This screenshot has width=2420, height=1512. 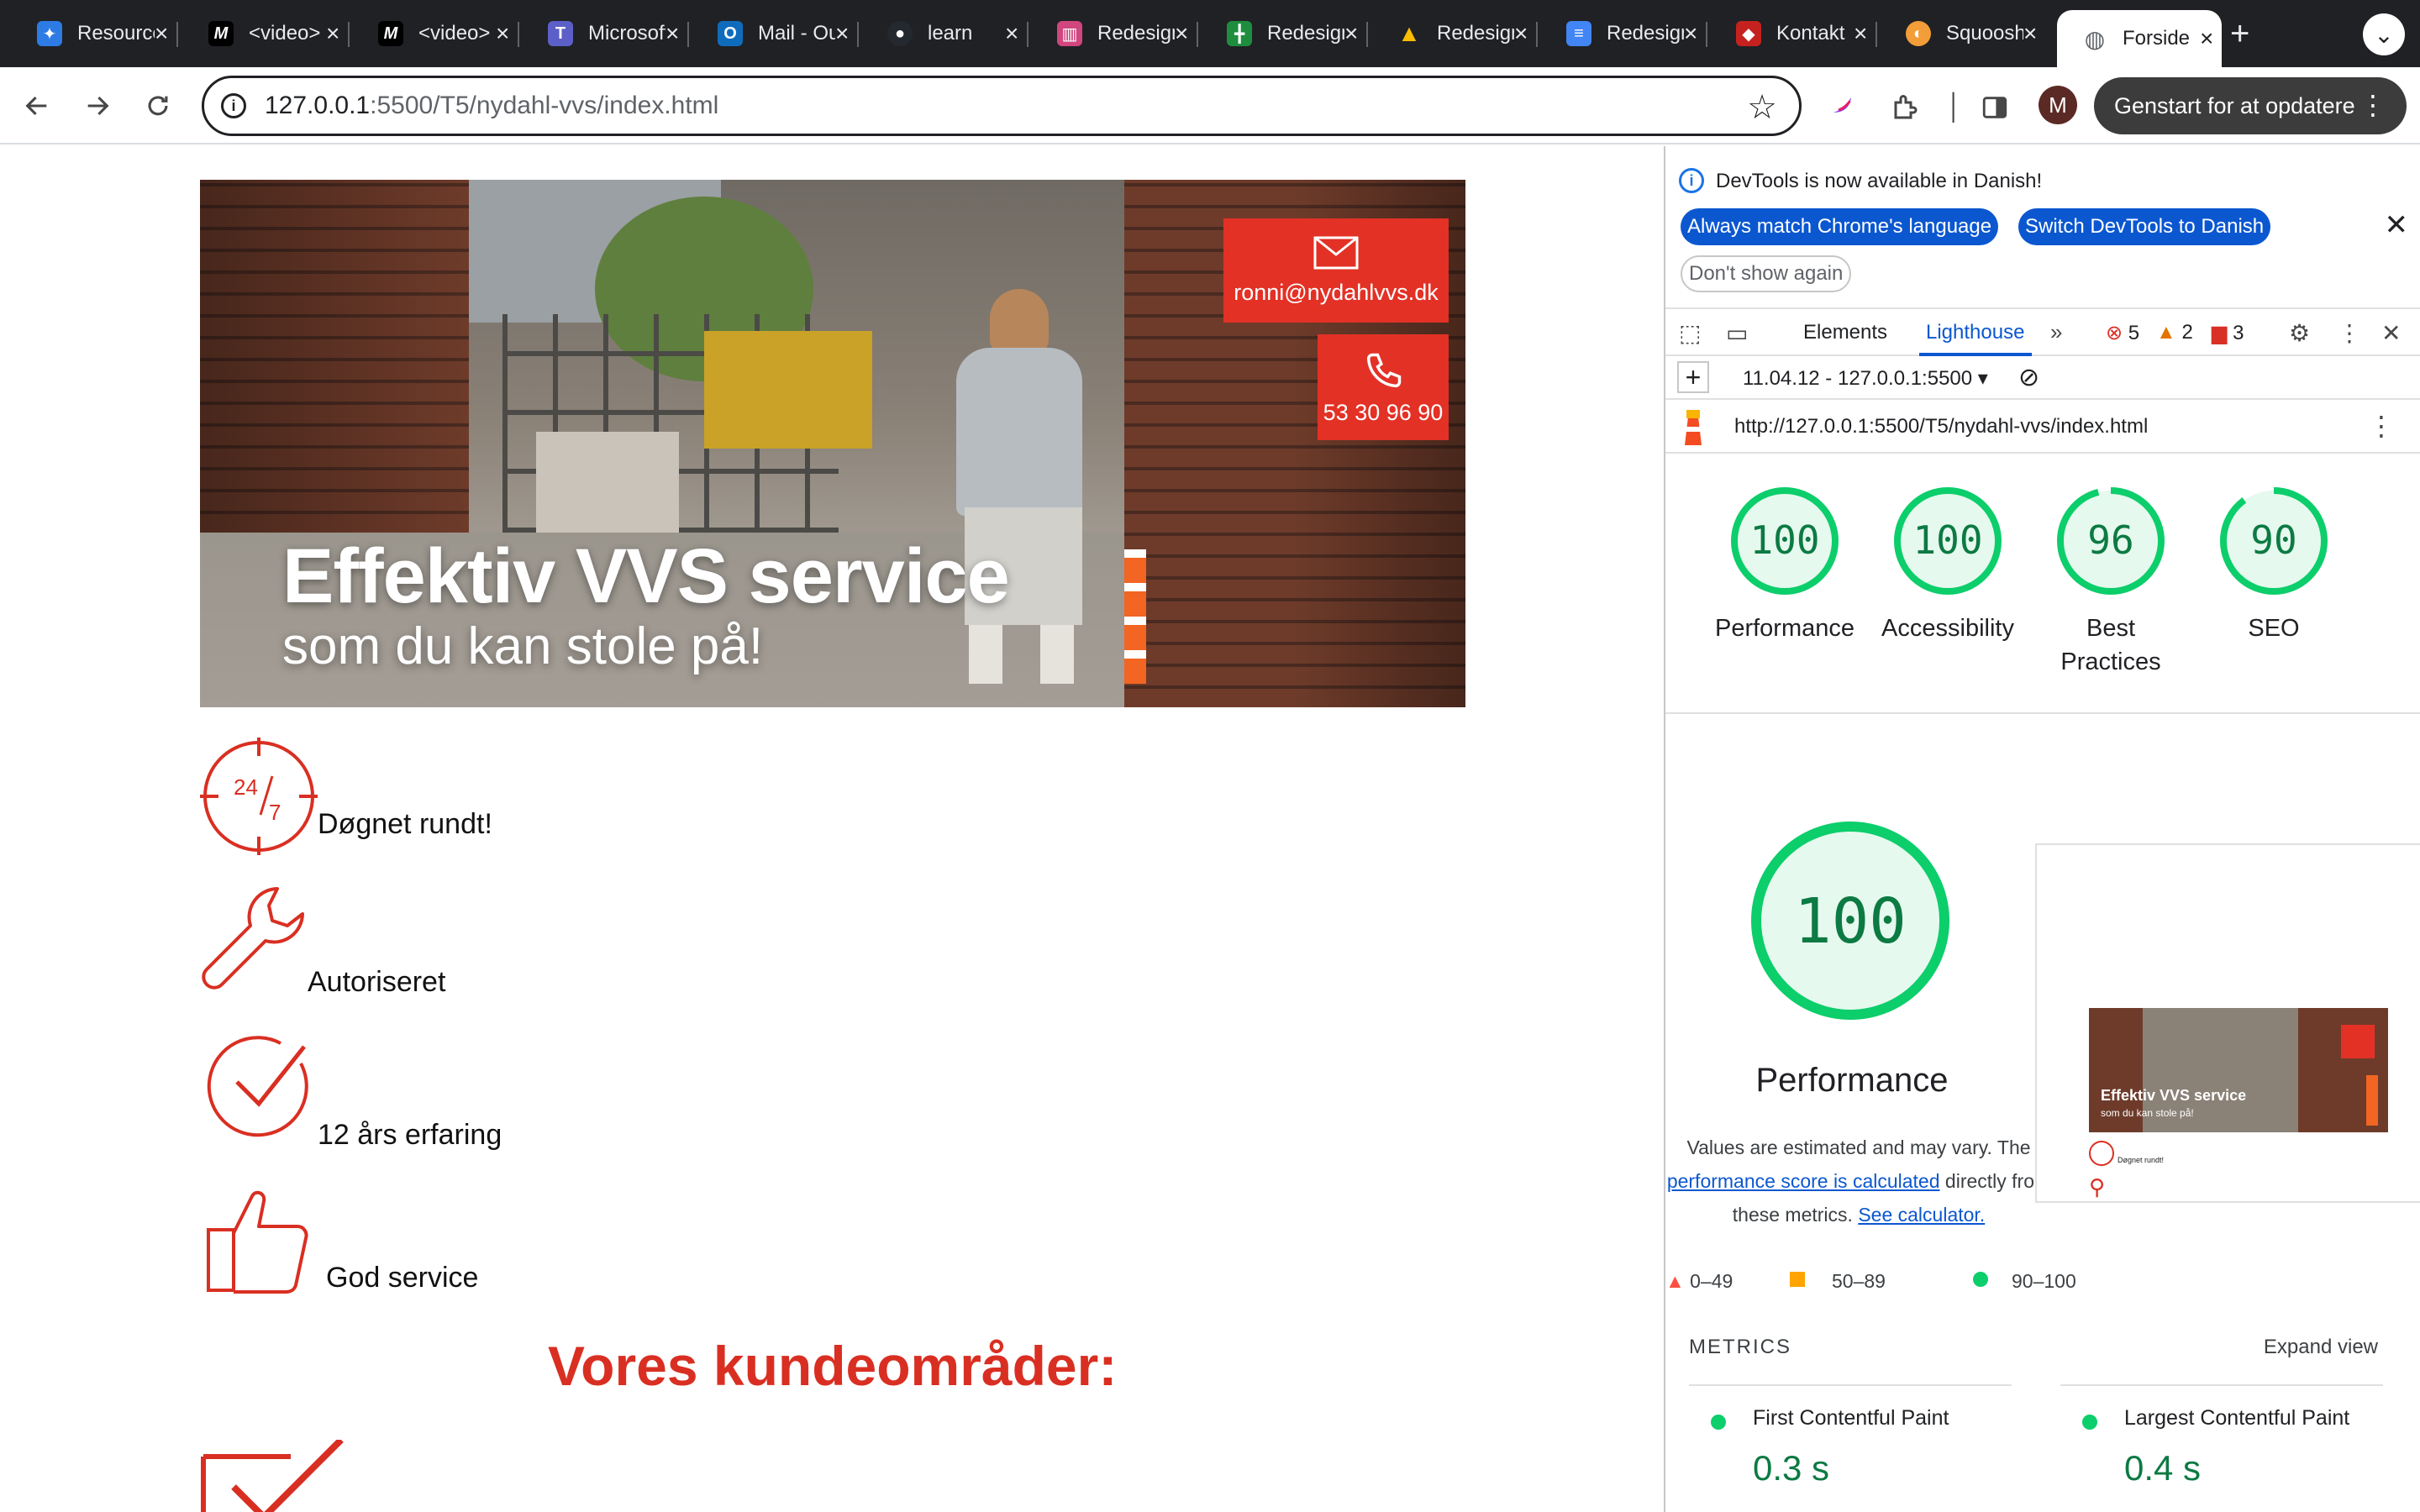 I want to click on reload-button, so click(x=158, y=106).